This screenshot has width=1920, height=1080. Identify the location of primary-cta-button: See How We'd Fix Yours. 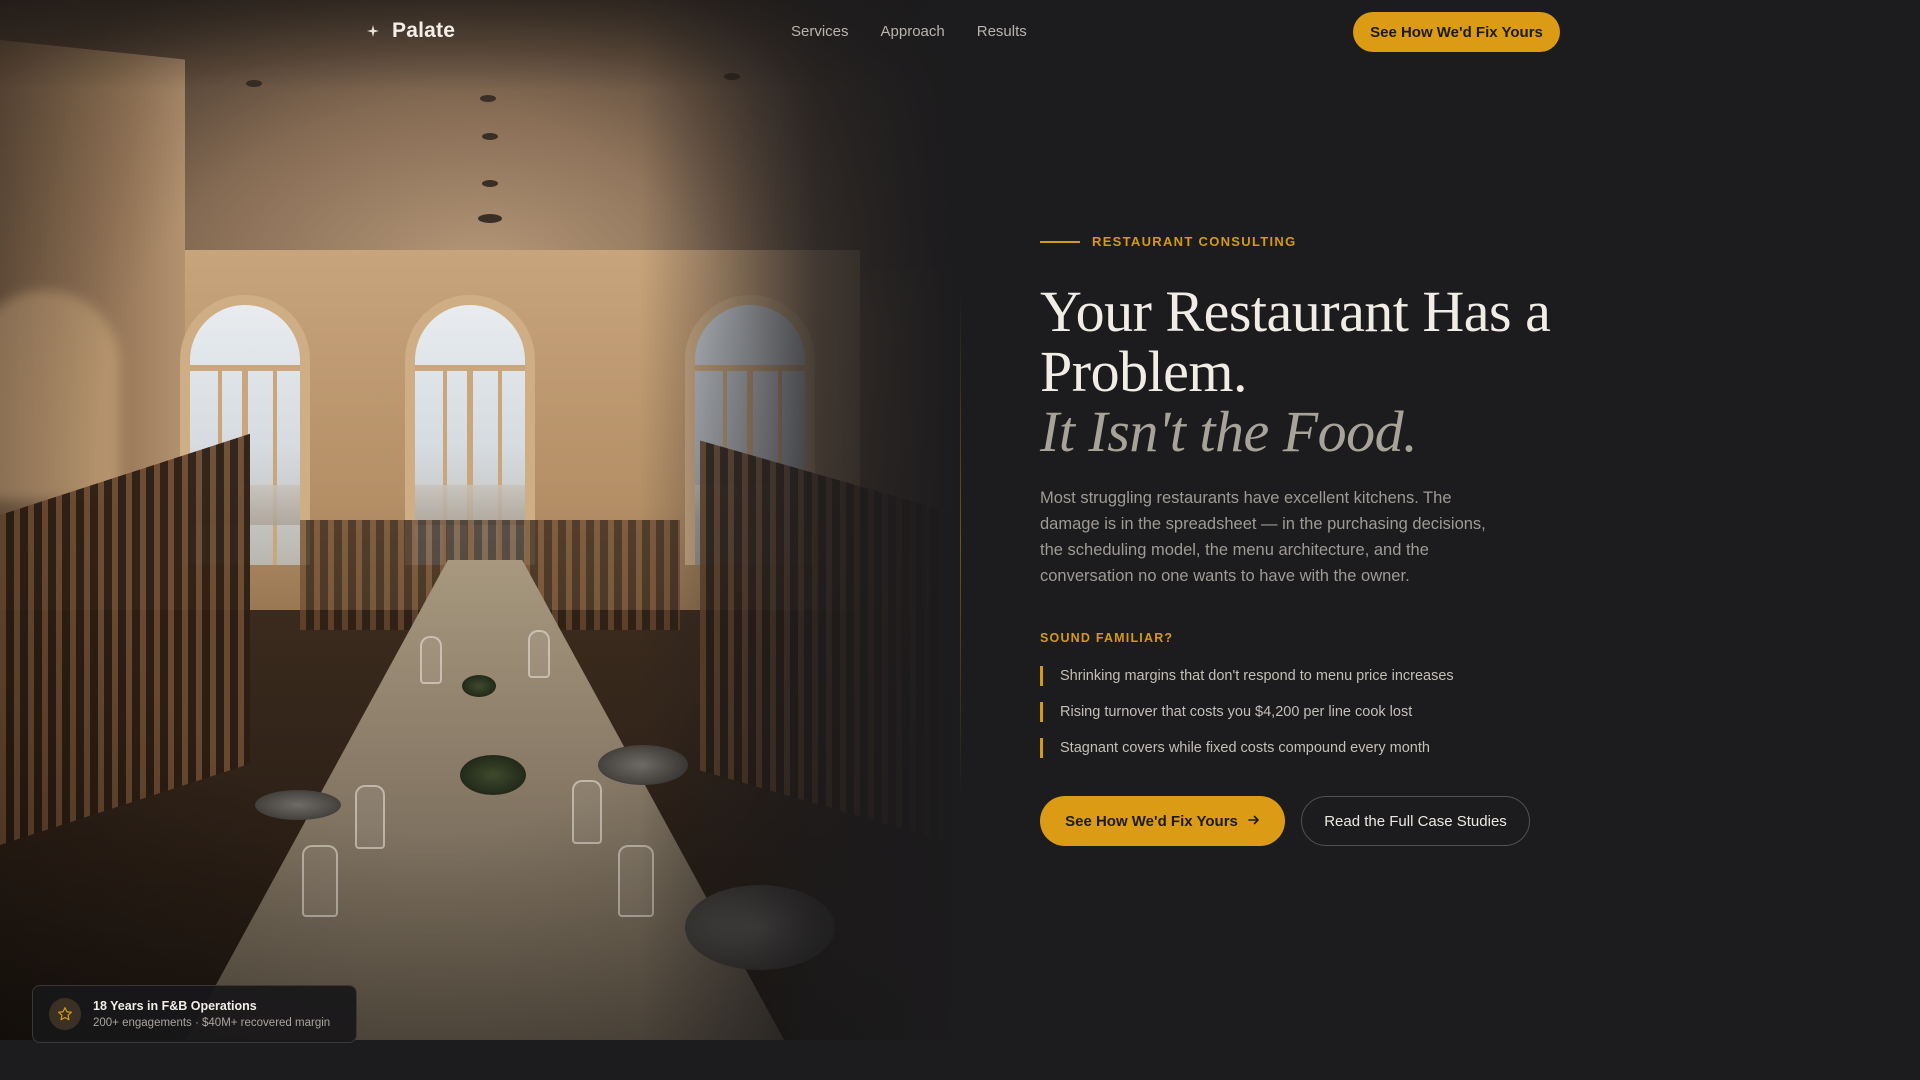
(1162, 821).